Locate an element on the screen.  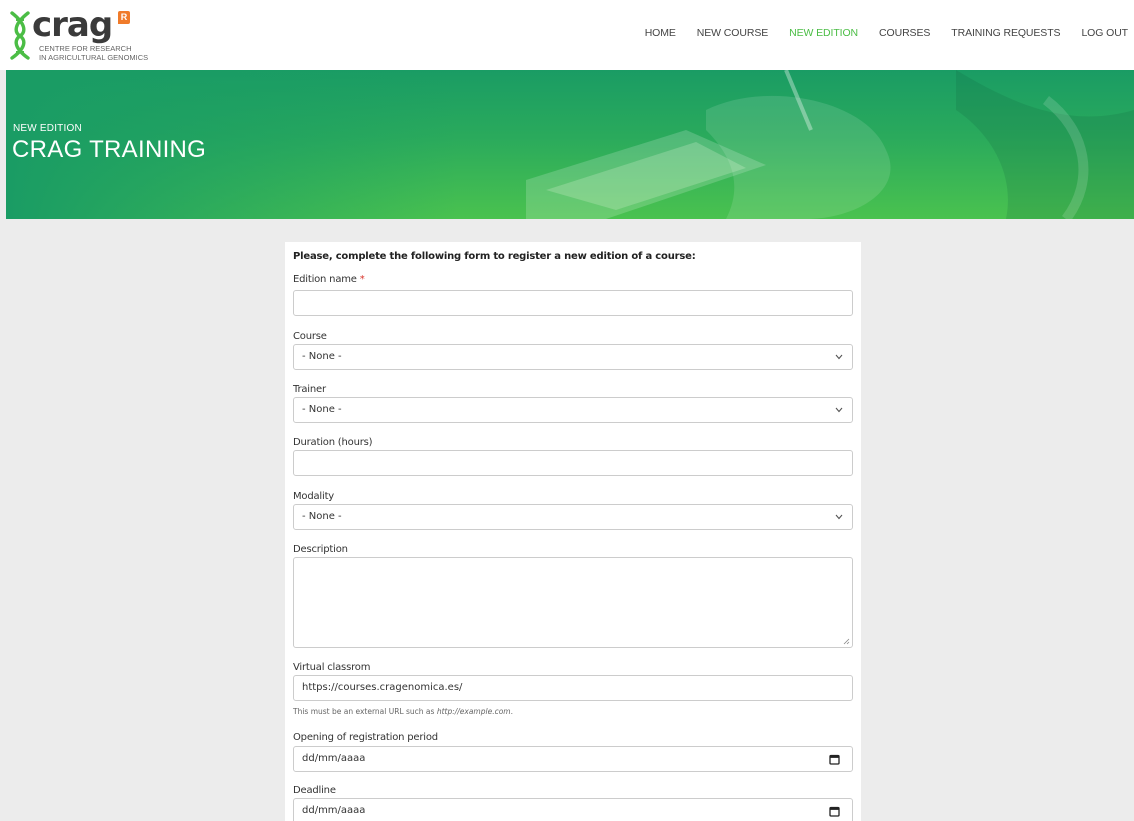
deadline-label: Deadline is located at coordinates (314, 790).